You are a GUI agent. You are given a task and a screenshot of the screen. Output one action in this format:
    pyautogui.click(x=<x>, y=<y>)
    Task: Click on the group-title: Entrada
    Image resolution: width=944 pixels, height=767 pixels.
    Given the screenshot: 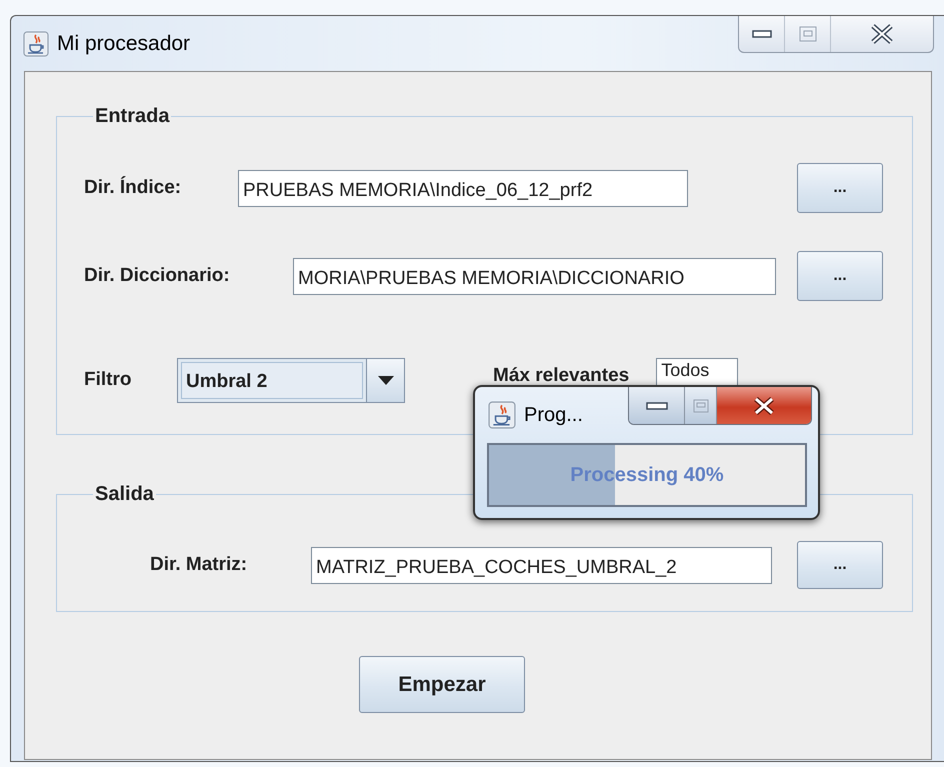 What is the action you would take?
    pyautogui.click(x=132, y=116)
    